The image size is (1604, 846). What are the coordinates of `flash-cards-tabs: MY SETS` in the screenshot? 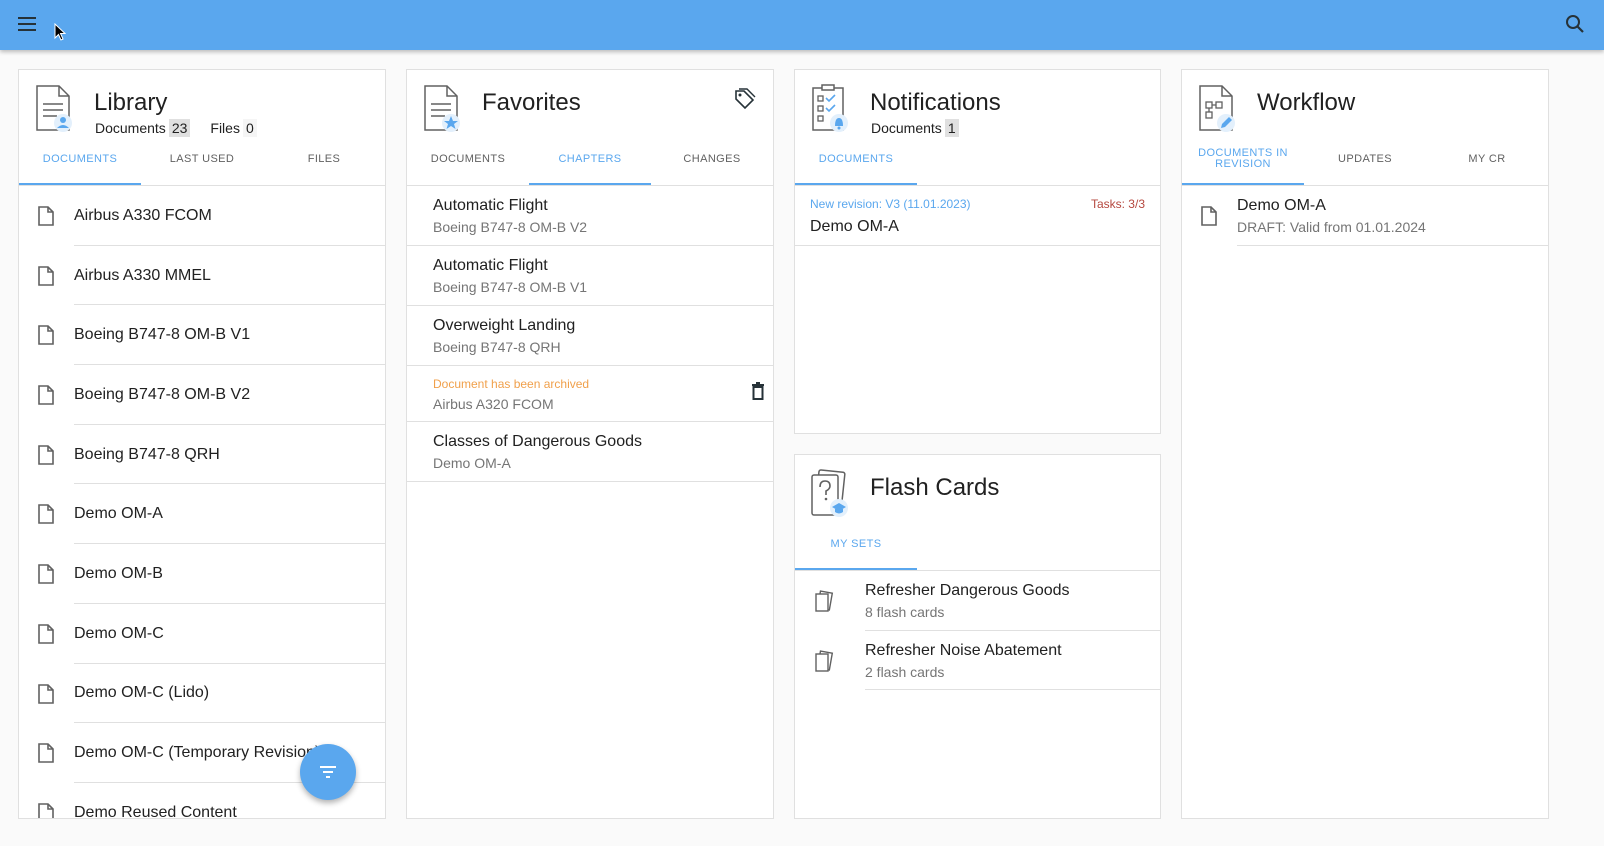 It's located at (977, 544).